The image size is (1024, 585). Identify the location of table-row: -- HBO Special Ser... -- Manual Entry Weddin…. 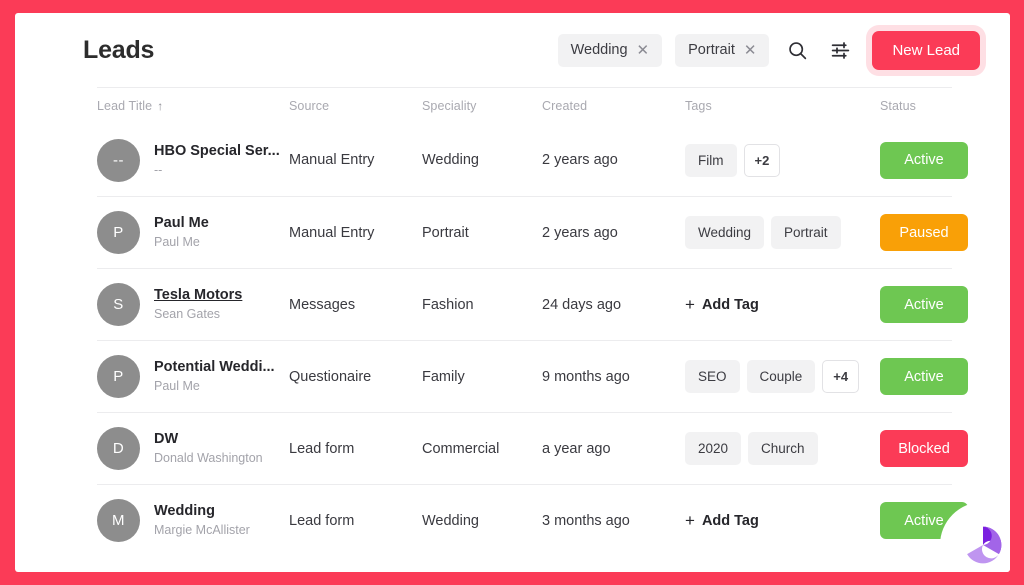
(532, 160).